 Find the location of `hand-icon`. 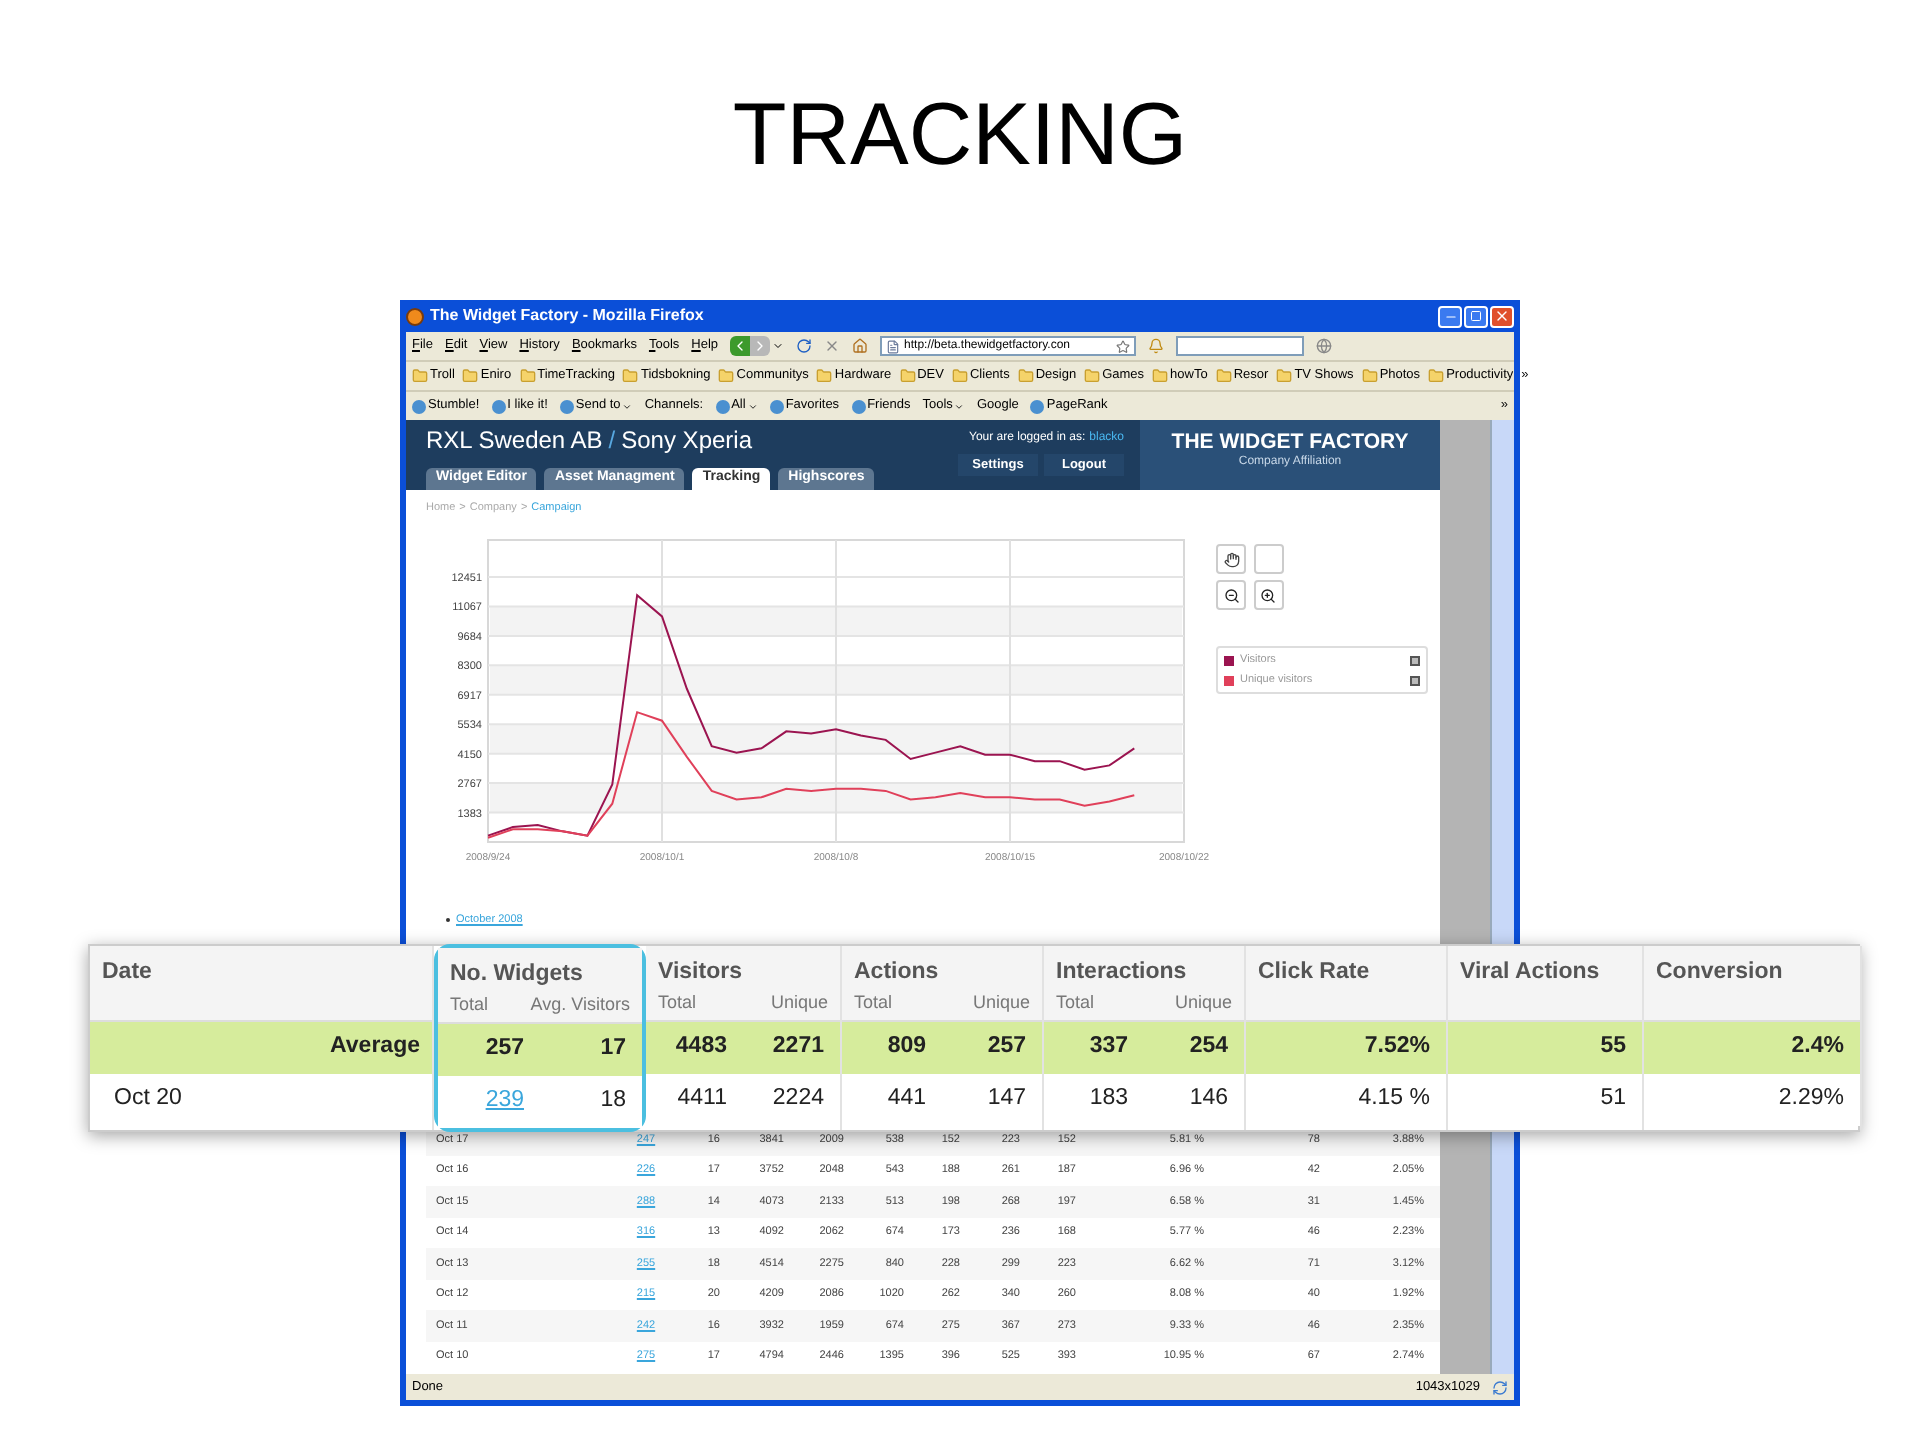

hand-icon is located at coordinates (1231, 559).